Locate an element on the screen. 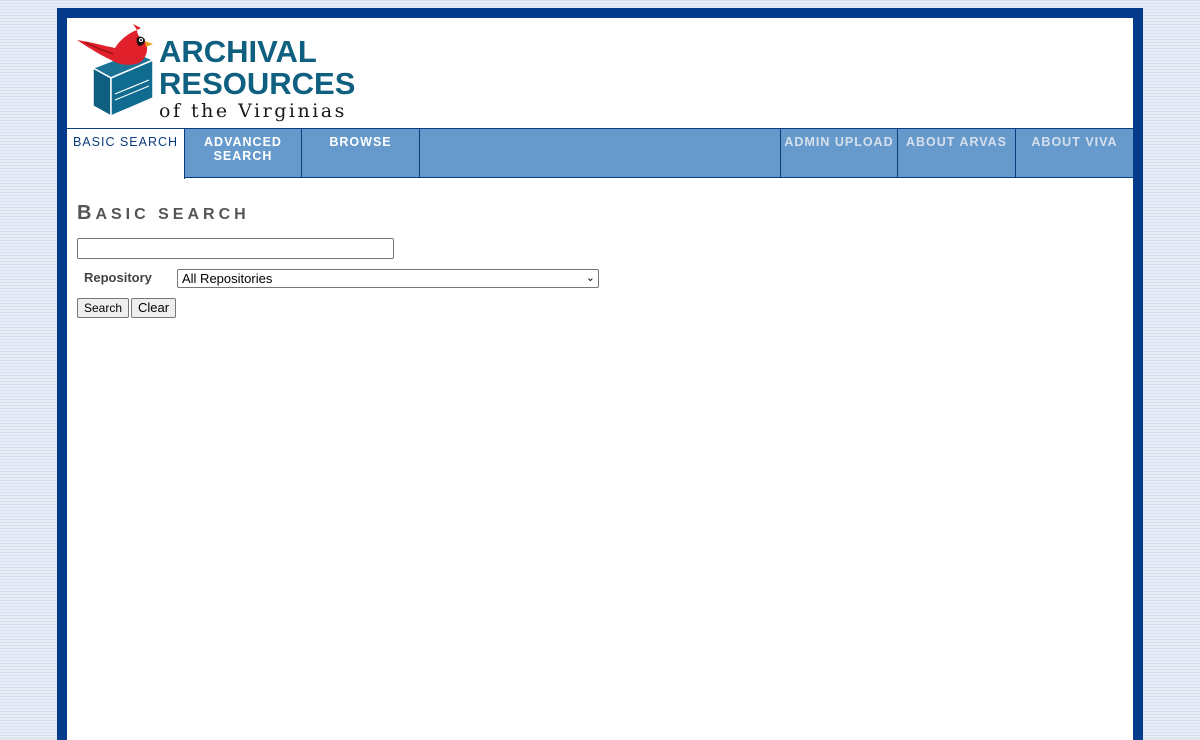 This screenshot has width=1200, height=740. tab-admin-upload: ADMIN UPLOAD is located at coordinates (839, 153).